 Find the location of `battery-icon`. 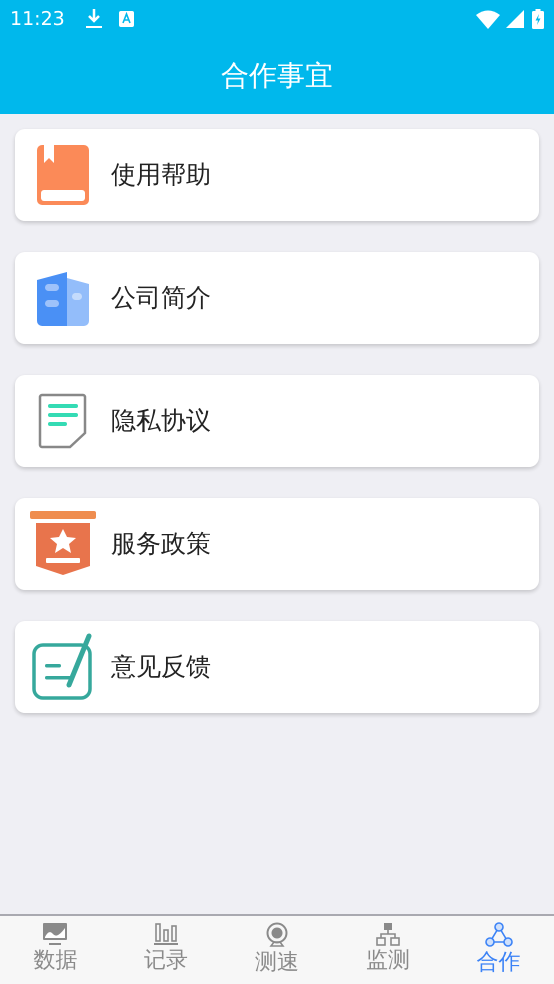

battery-icon is located at coordinates (538, 19).